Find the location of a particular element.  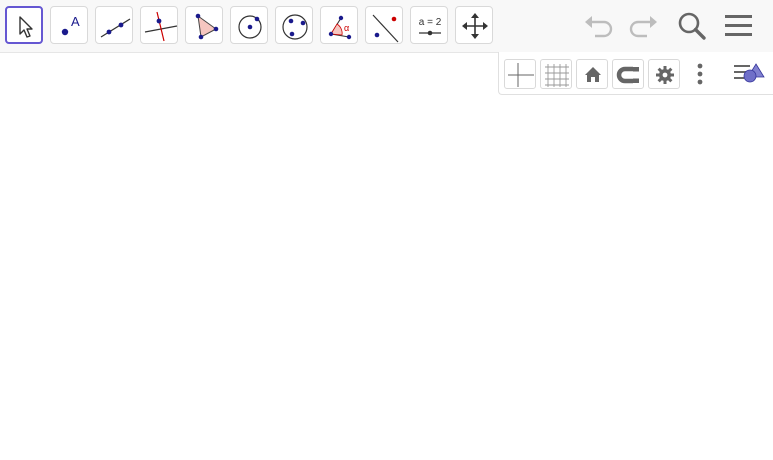

menu-button is located at coordinates (739, 26).